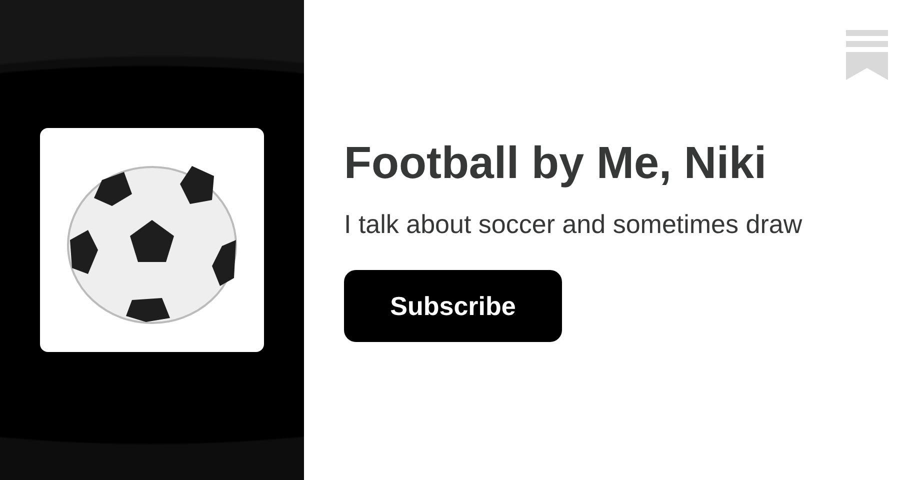 Image resolution: width=920 pixels, height=480 pixels. I want to click on subscribe-button: Subscribe, so click(453, 306).